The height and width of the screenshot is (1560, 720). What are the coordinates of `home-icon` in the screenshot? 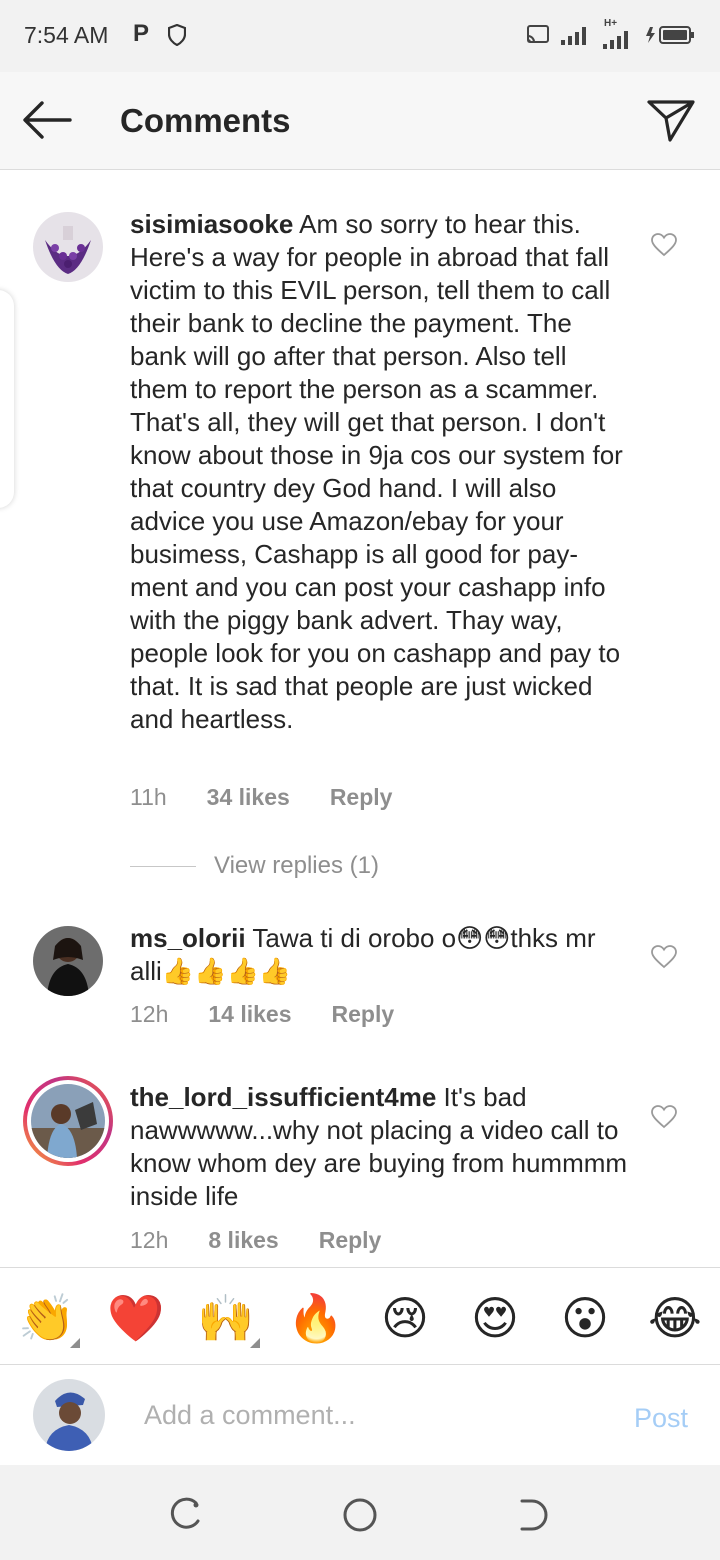 It's located at (360, 1515).